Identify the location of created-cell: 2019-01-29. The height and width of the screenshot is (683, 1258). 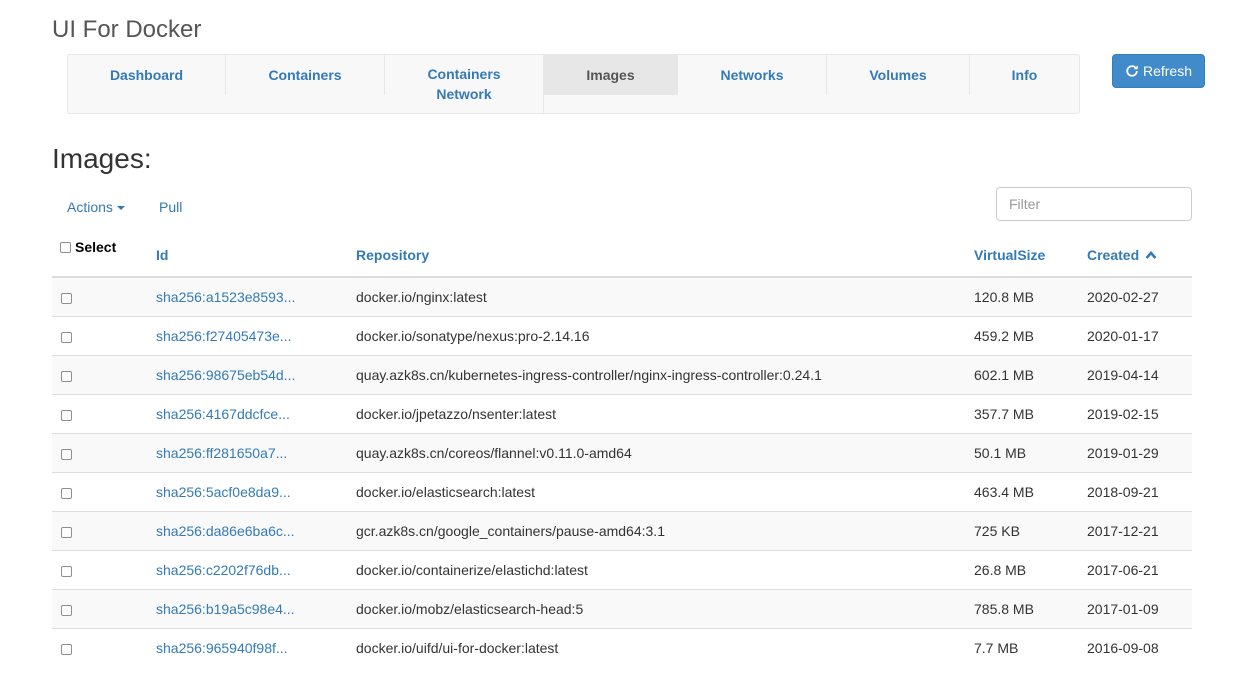
(1139, 453).